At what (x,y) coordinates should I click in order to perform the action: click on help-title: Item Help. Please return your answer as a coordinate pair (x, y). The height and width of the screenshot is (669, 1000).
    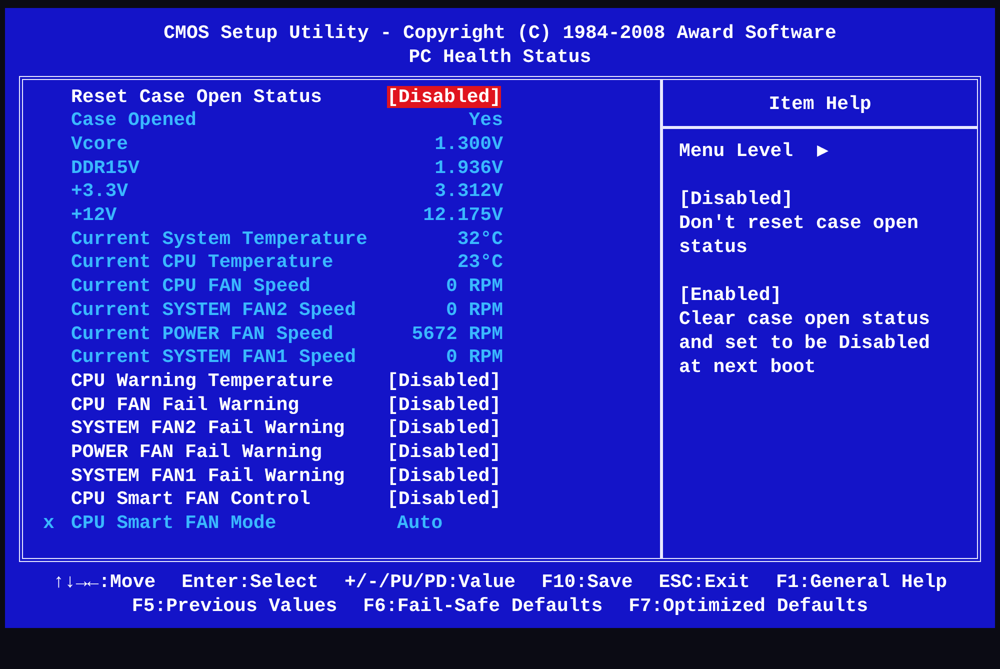
    Looking at the image, I should click on (820, 104).